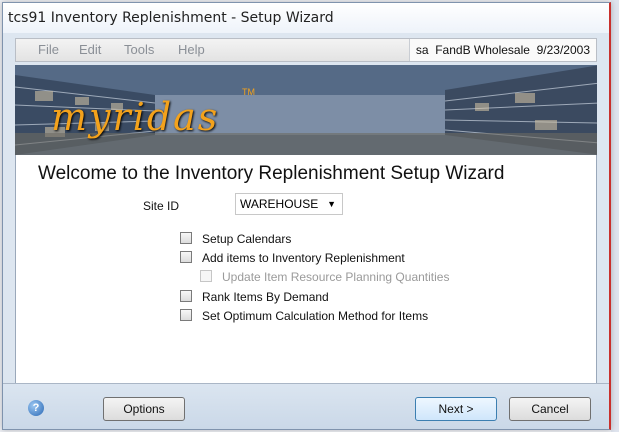 This screenshot has height=432, width=619. Describe the element at coordinates (550, 409) in the screenshot. I see `cancel-button: Cancel` at that location.